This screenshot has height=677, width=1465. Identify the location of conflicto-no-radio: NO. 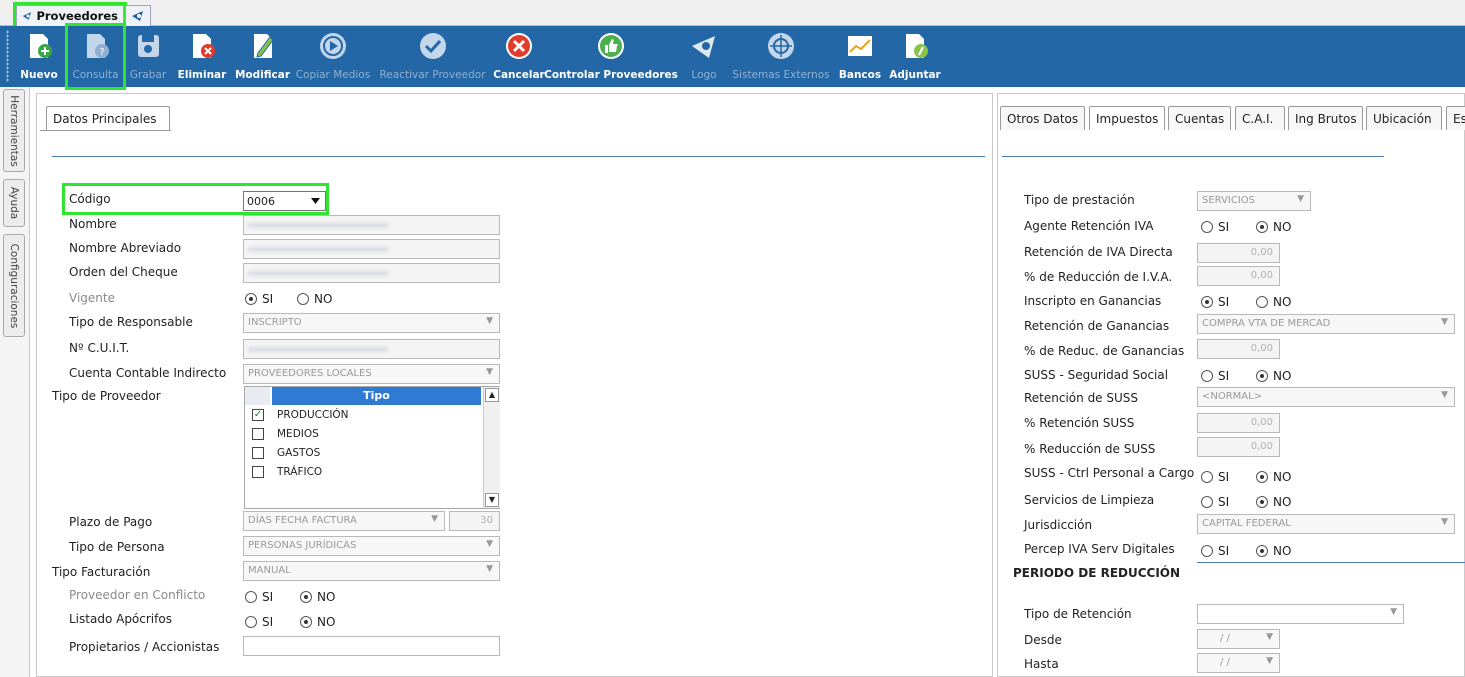
(317, 597).